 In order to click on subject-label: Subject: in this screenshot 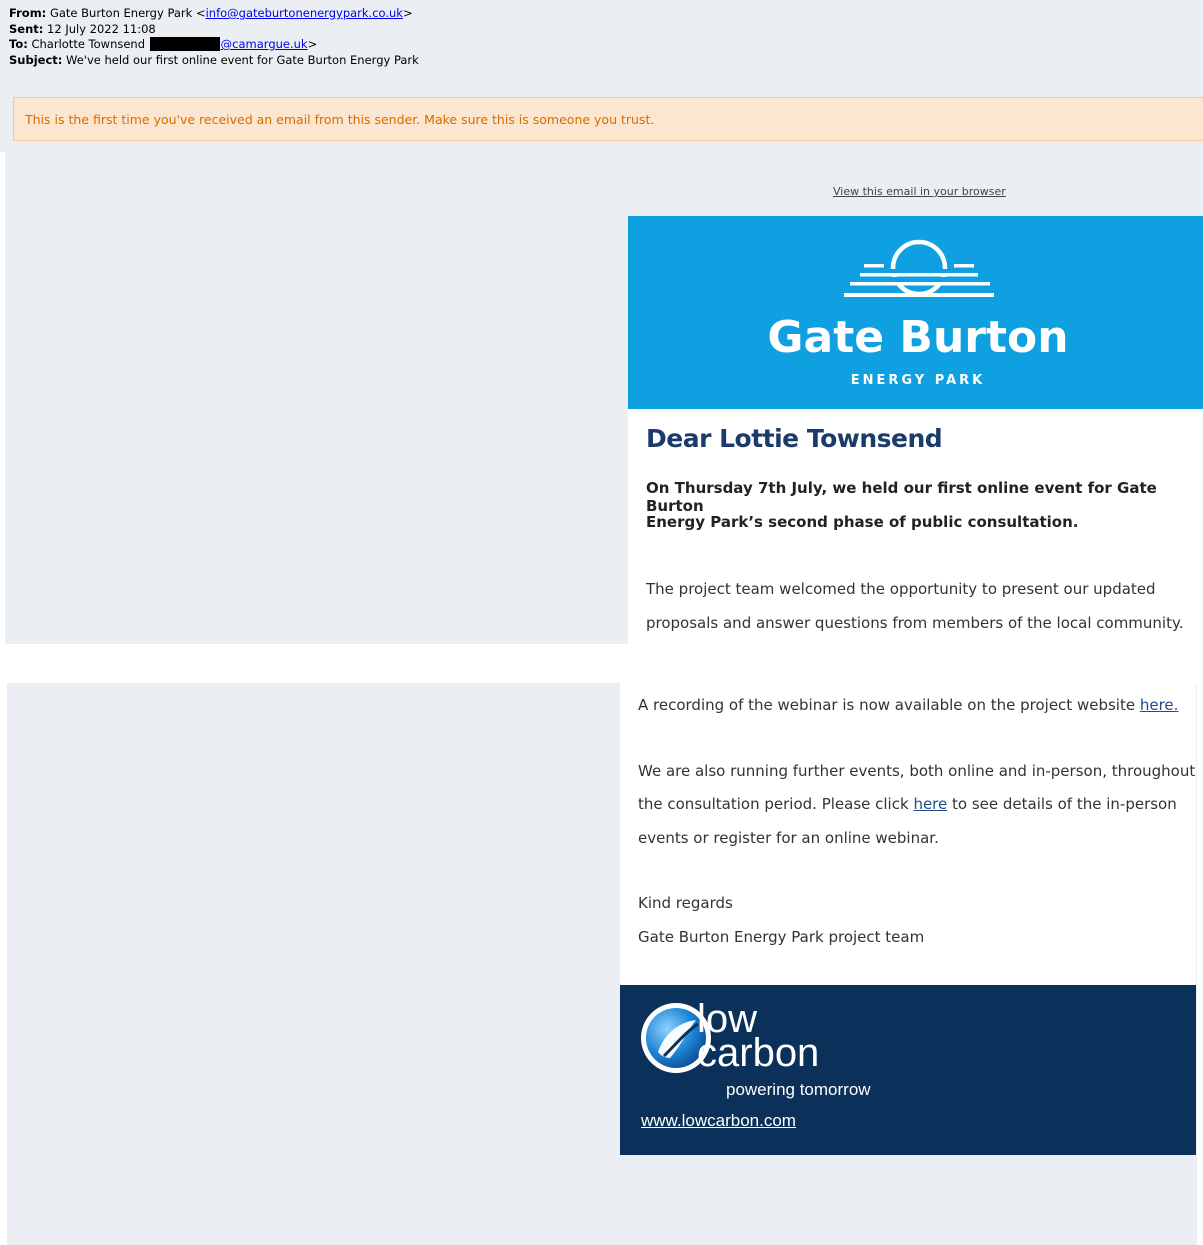, I will do `click(36, 59)`.